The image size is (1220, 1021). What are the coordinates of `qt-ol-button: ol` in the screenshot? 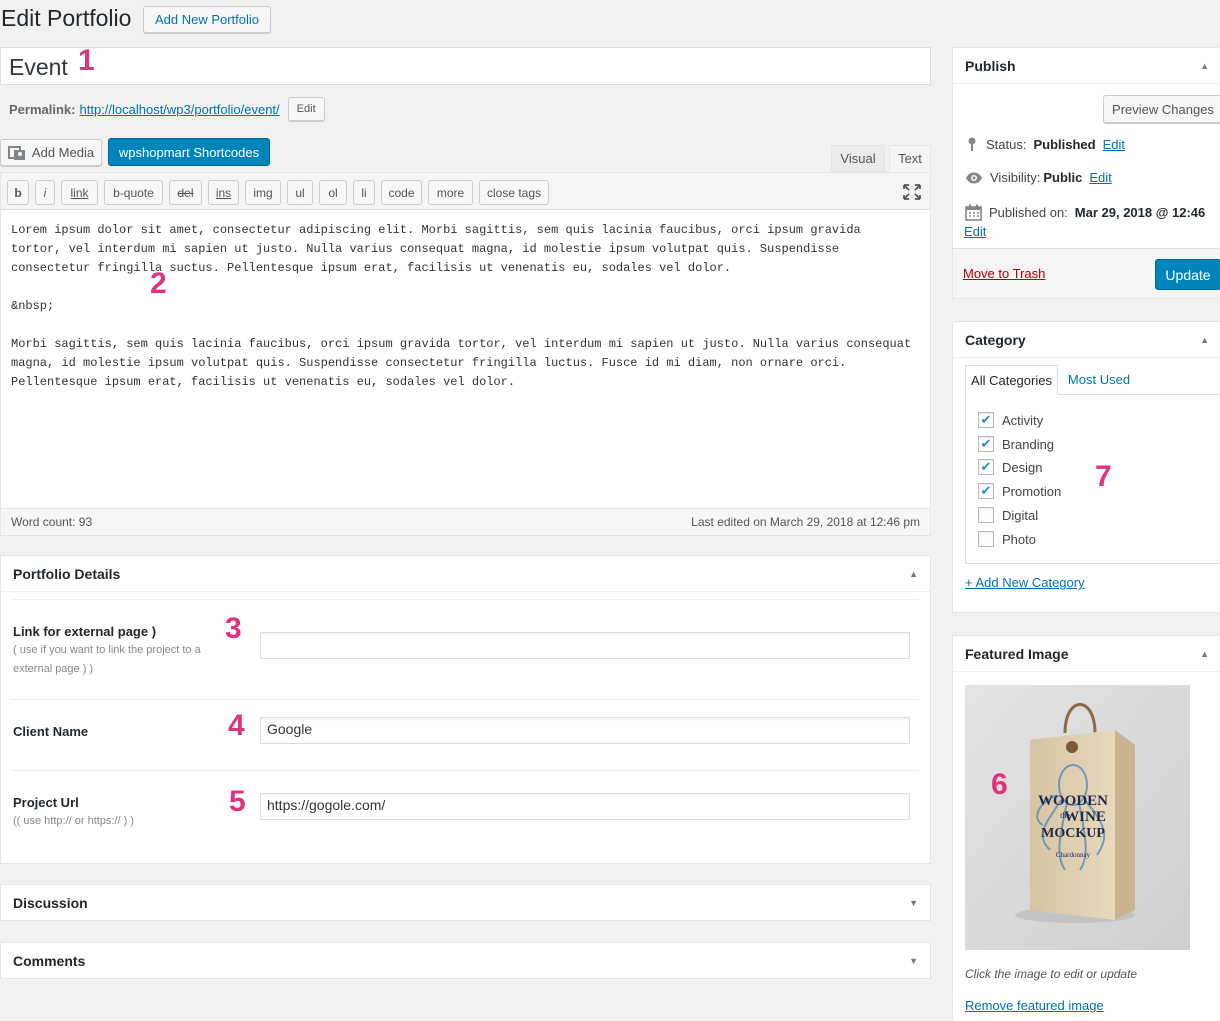 It's located at (333, 192).